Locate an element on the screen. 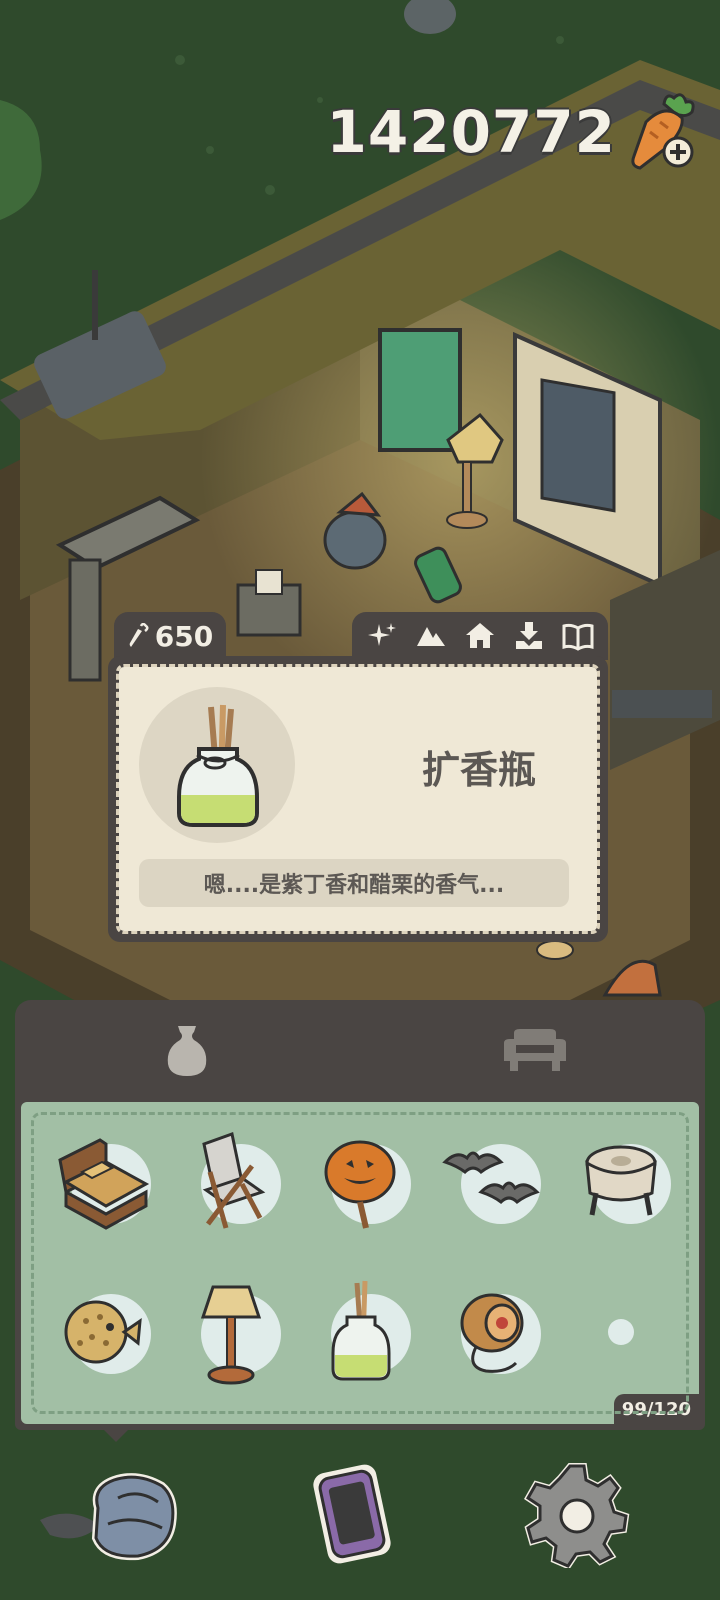 The width and height of the screenshot is (720, 1600). phone-button is located at coordinates (353, 1513).